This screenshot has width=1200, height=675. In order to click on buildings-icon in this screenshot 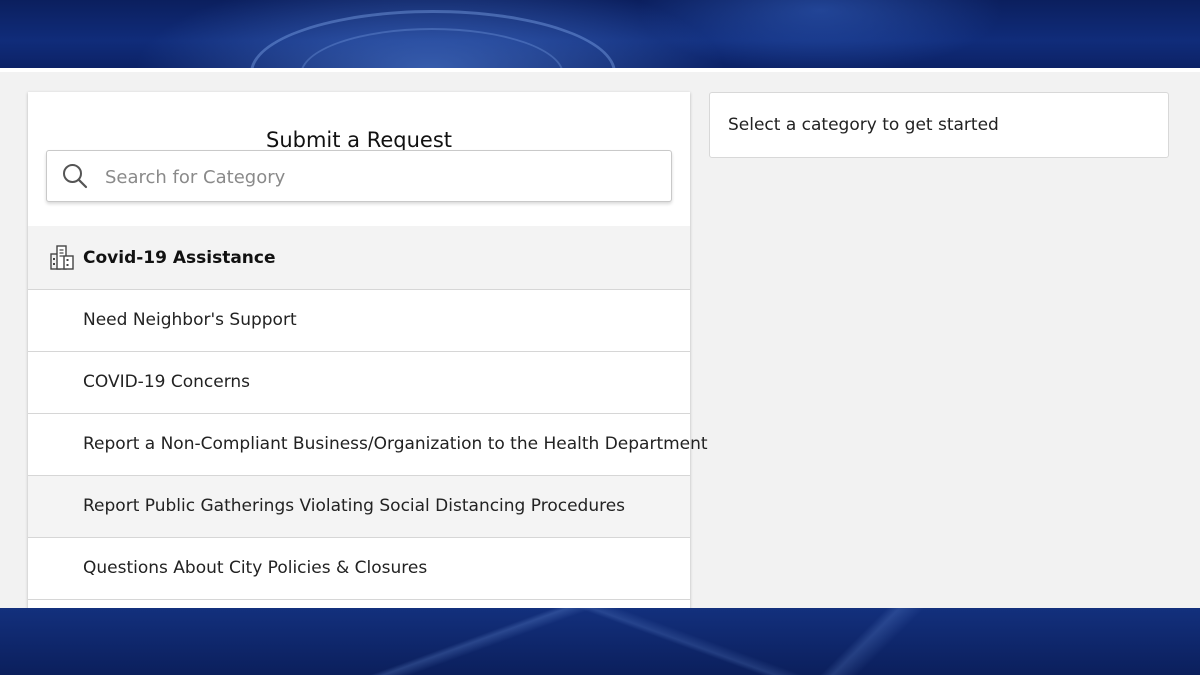, I will do `click(62, 257)`.